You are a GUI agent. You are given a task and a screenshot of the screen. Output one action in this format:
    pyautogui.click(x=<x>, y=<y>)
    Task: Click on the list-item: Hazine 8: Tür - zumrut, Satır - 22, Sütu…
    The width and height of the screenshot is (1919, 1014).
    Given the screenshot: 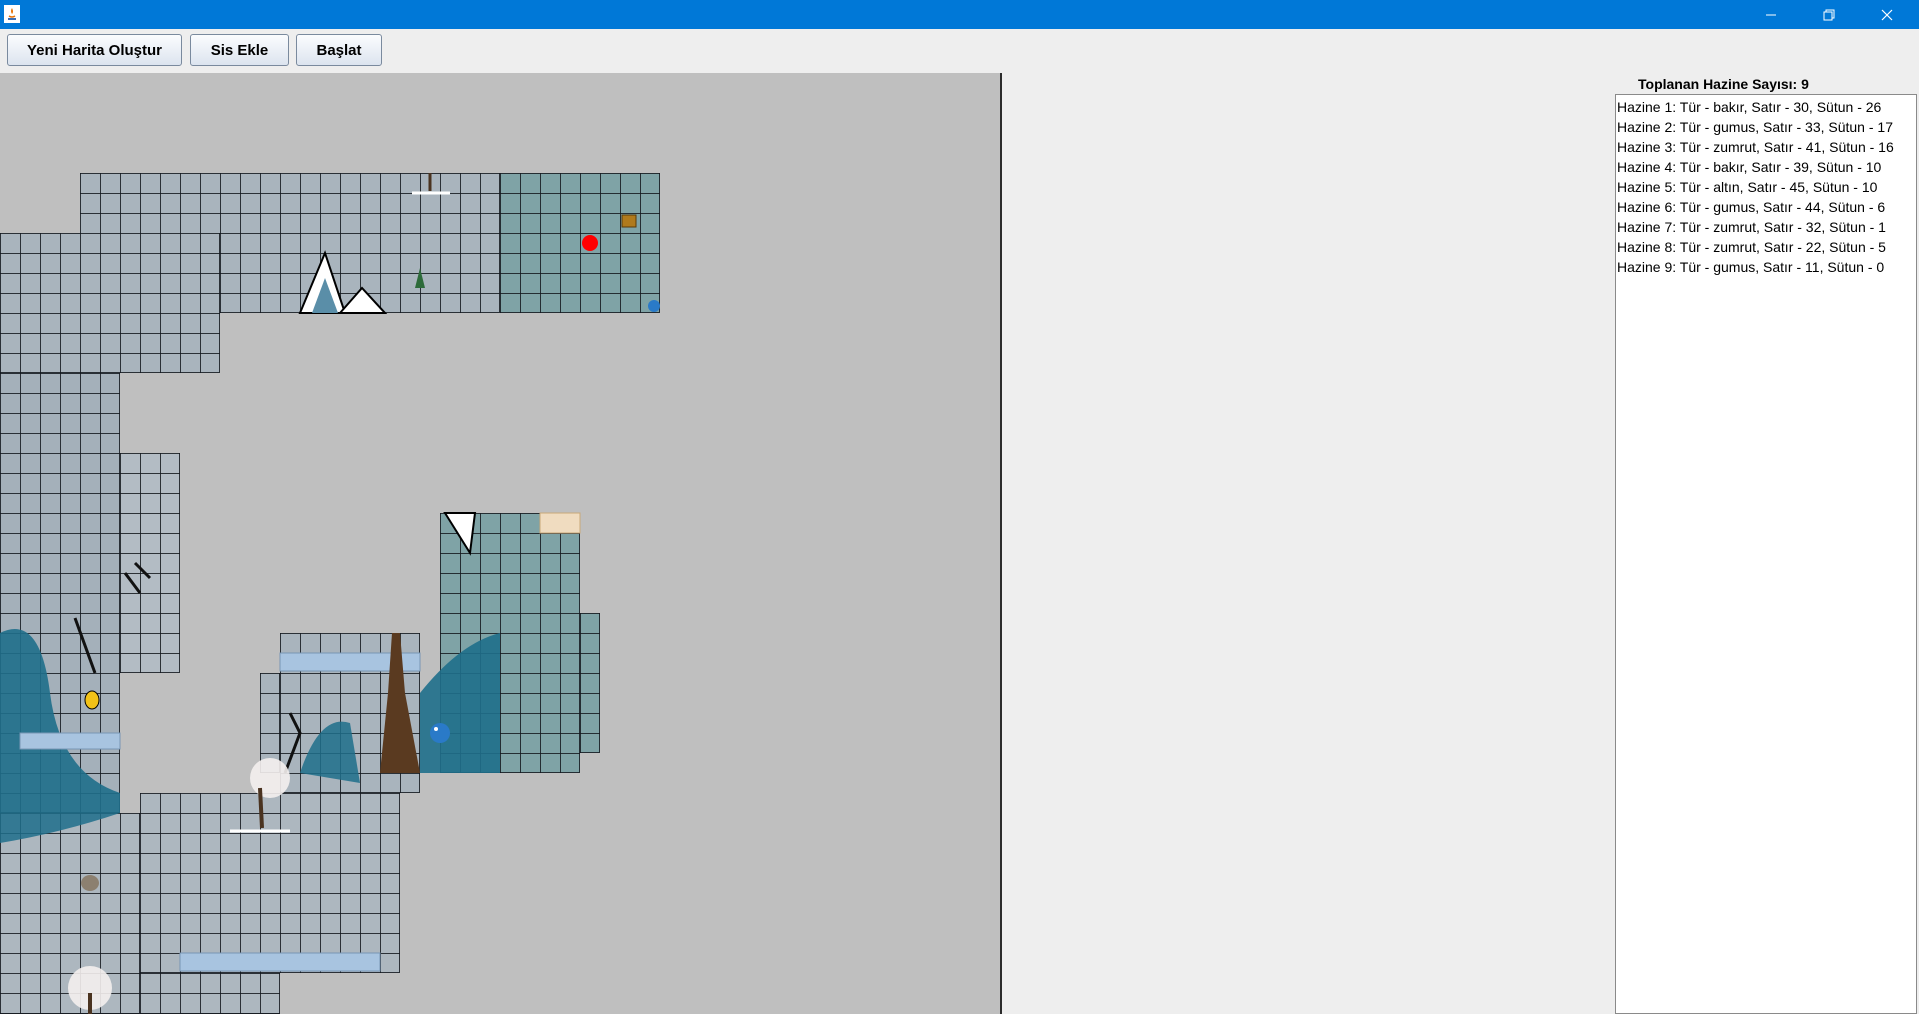 What is the action you would take?
    pyautogui.click(x=1766, y=247)
    